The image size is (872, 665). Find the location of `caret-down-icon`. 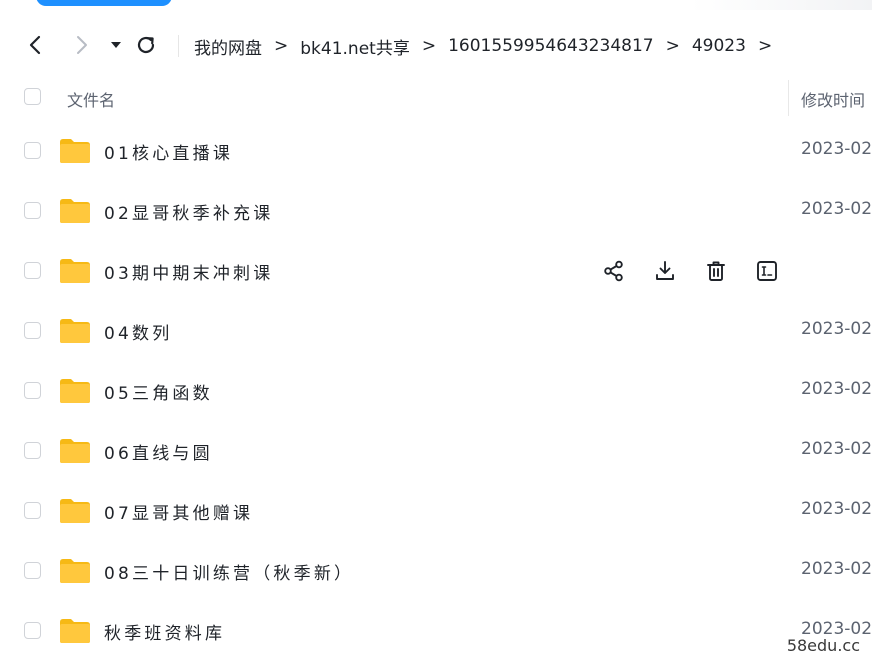

caret-down-icon is located at coordinates (116, 45).